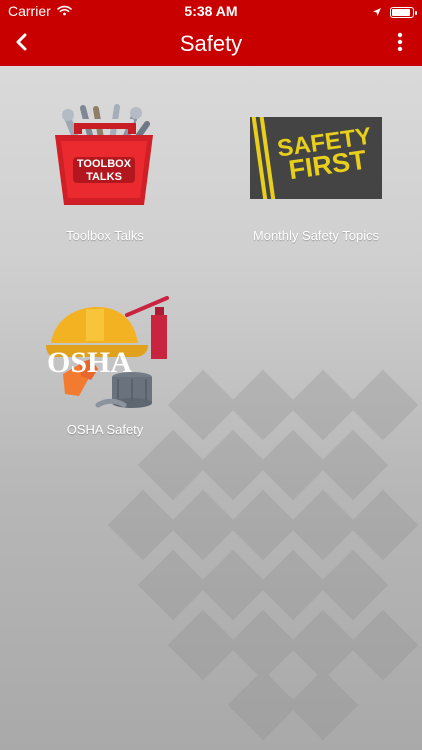 The height and width of the screenshot is (750, 422). I want to click on status-right, so click(394, 12).